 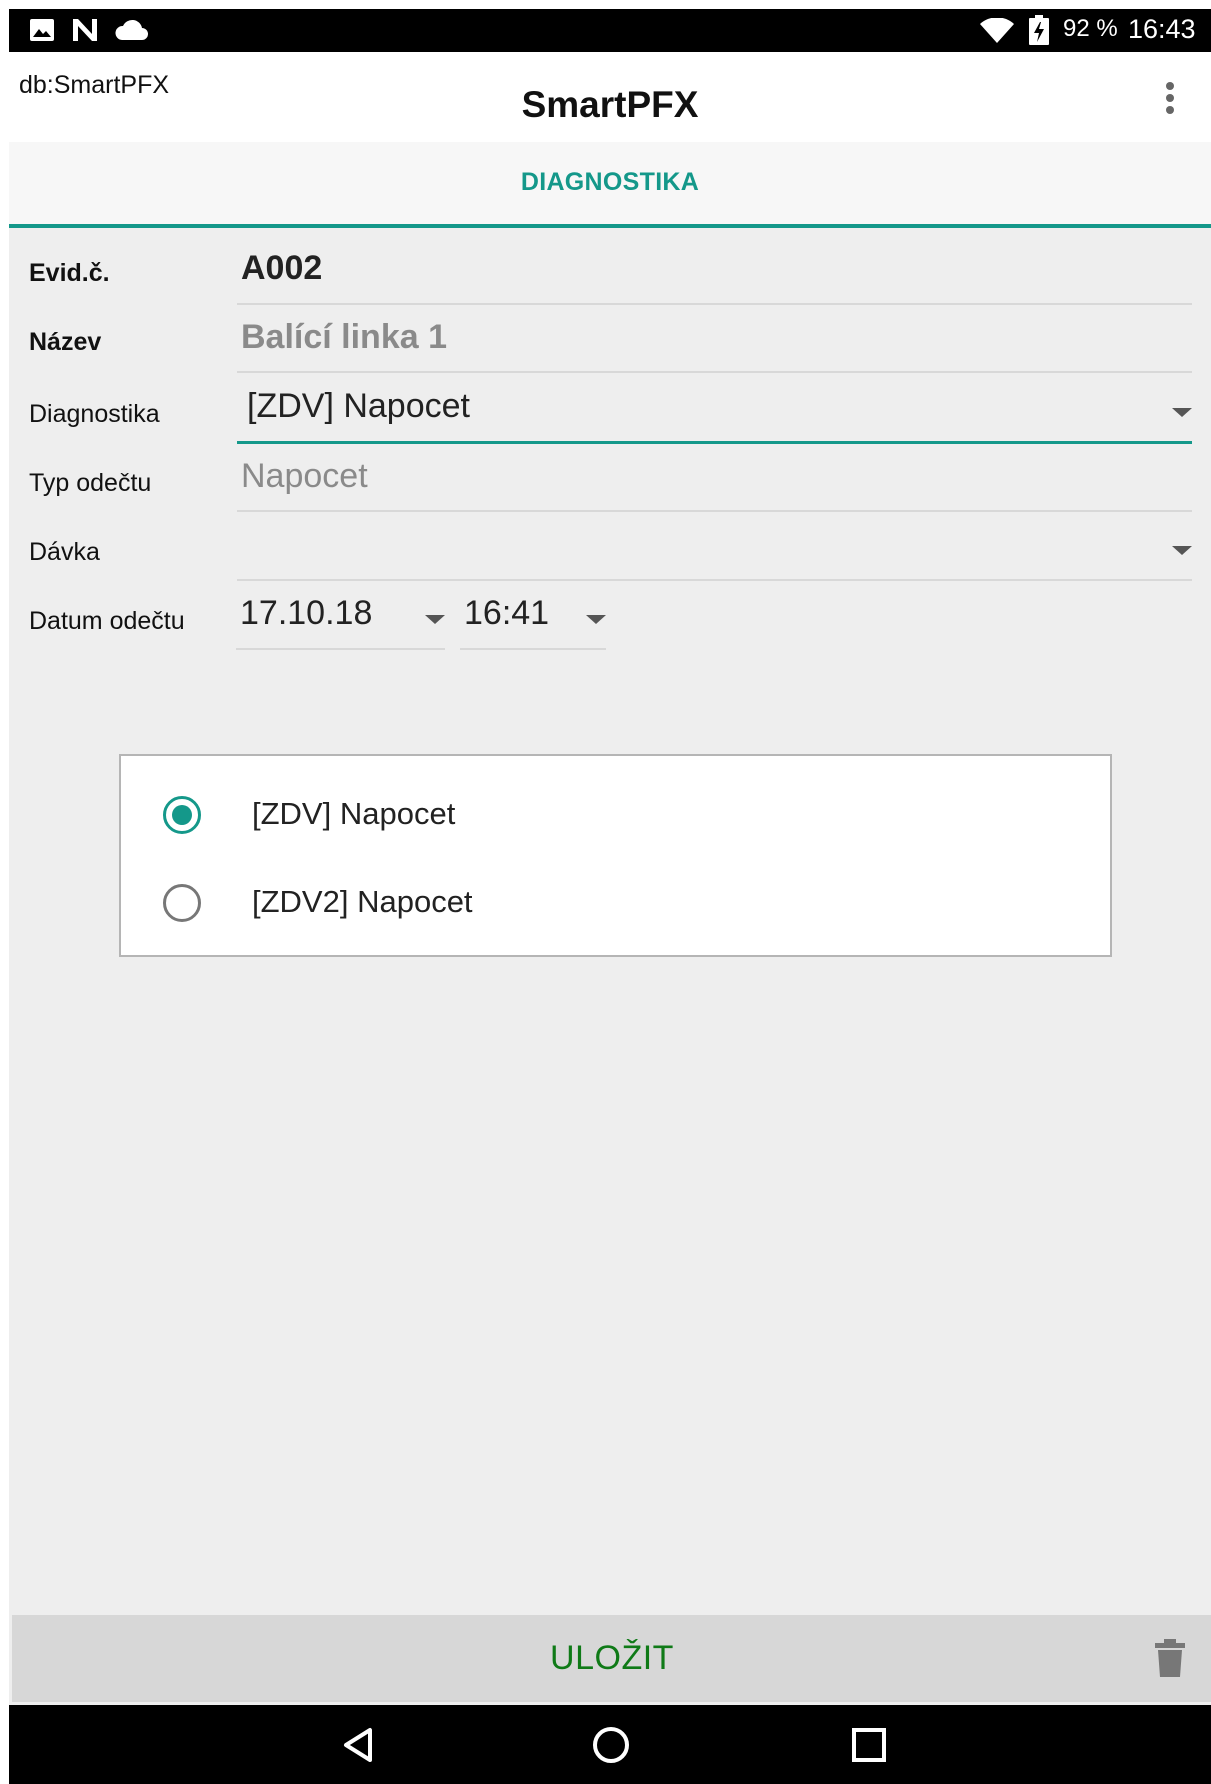 I want to click on save-button: ULOŽIT, so click(x=612, y=1658).